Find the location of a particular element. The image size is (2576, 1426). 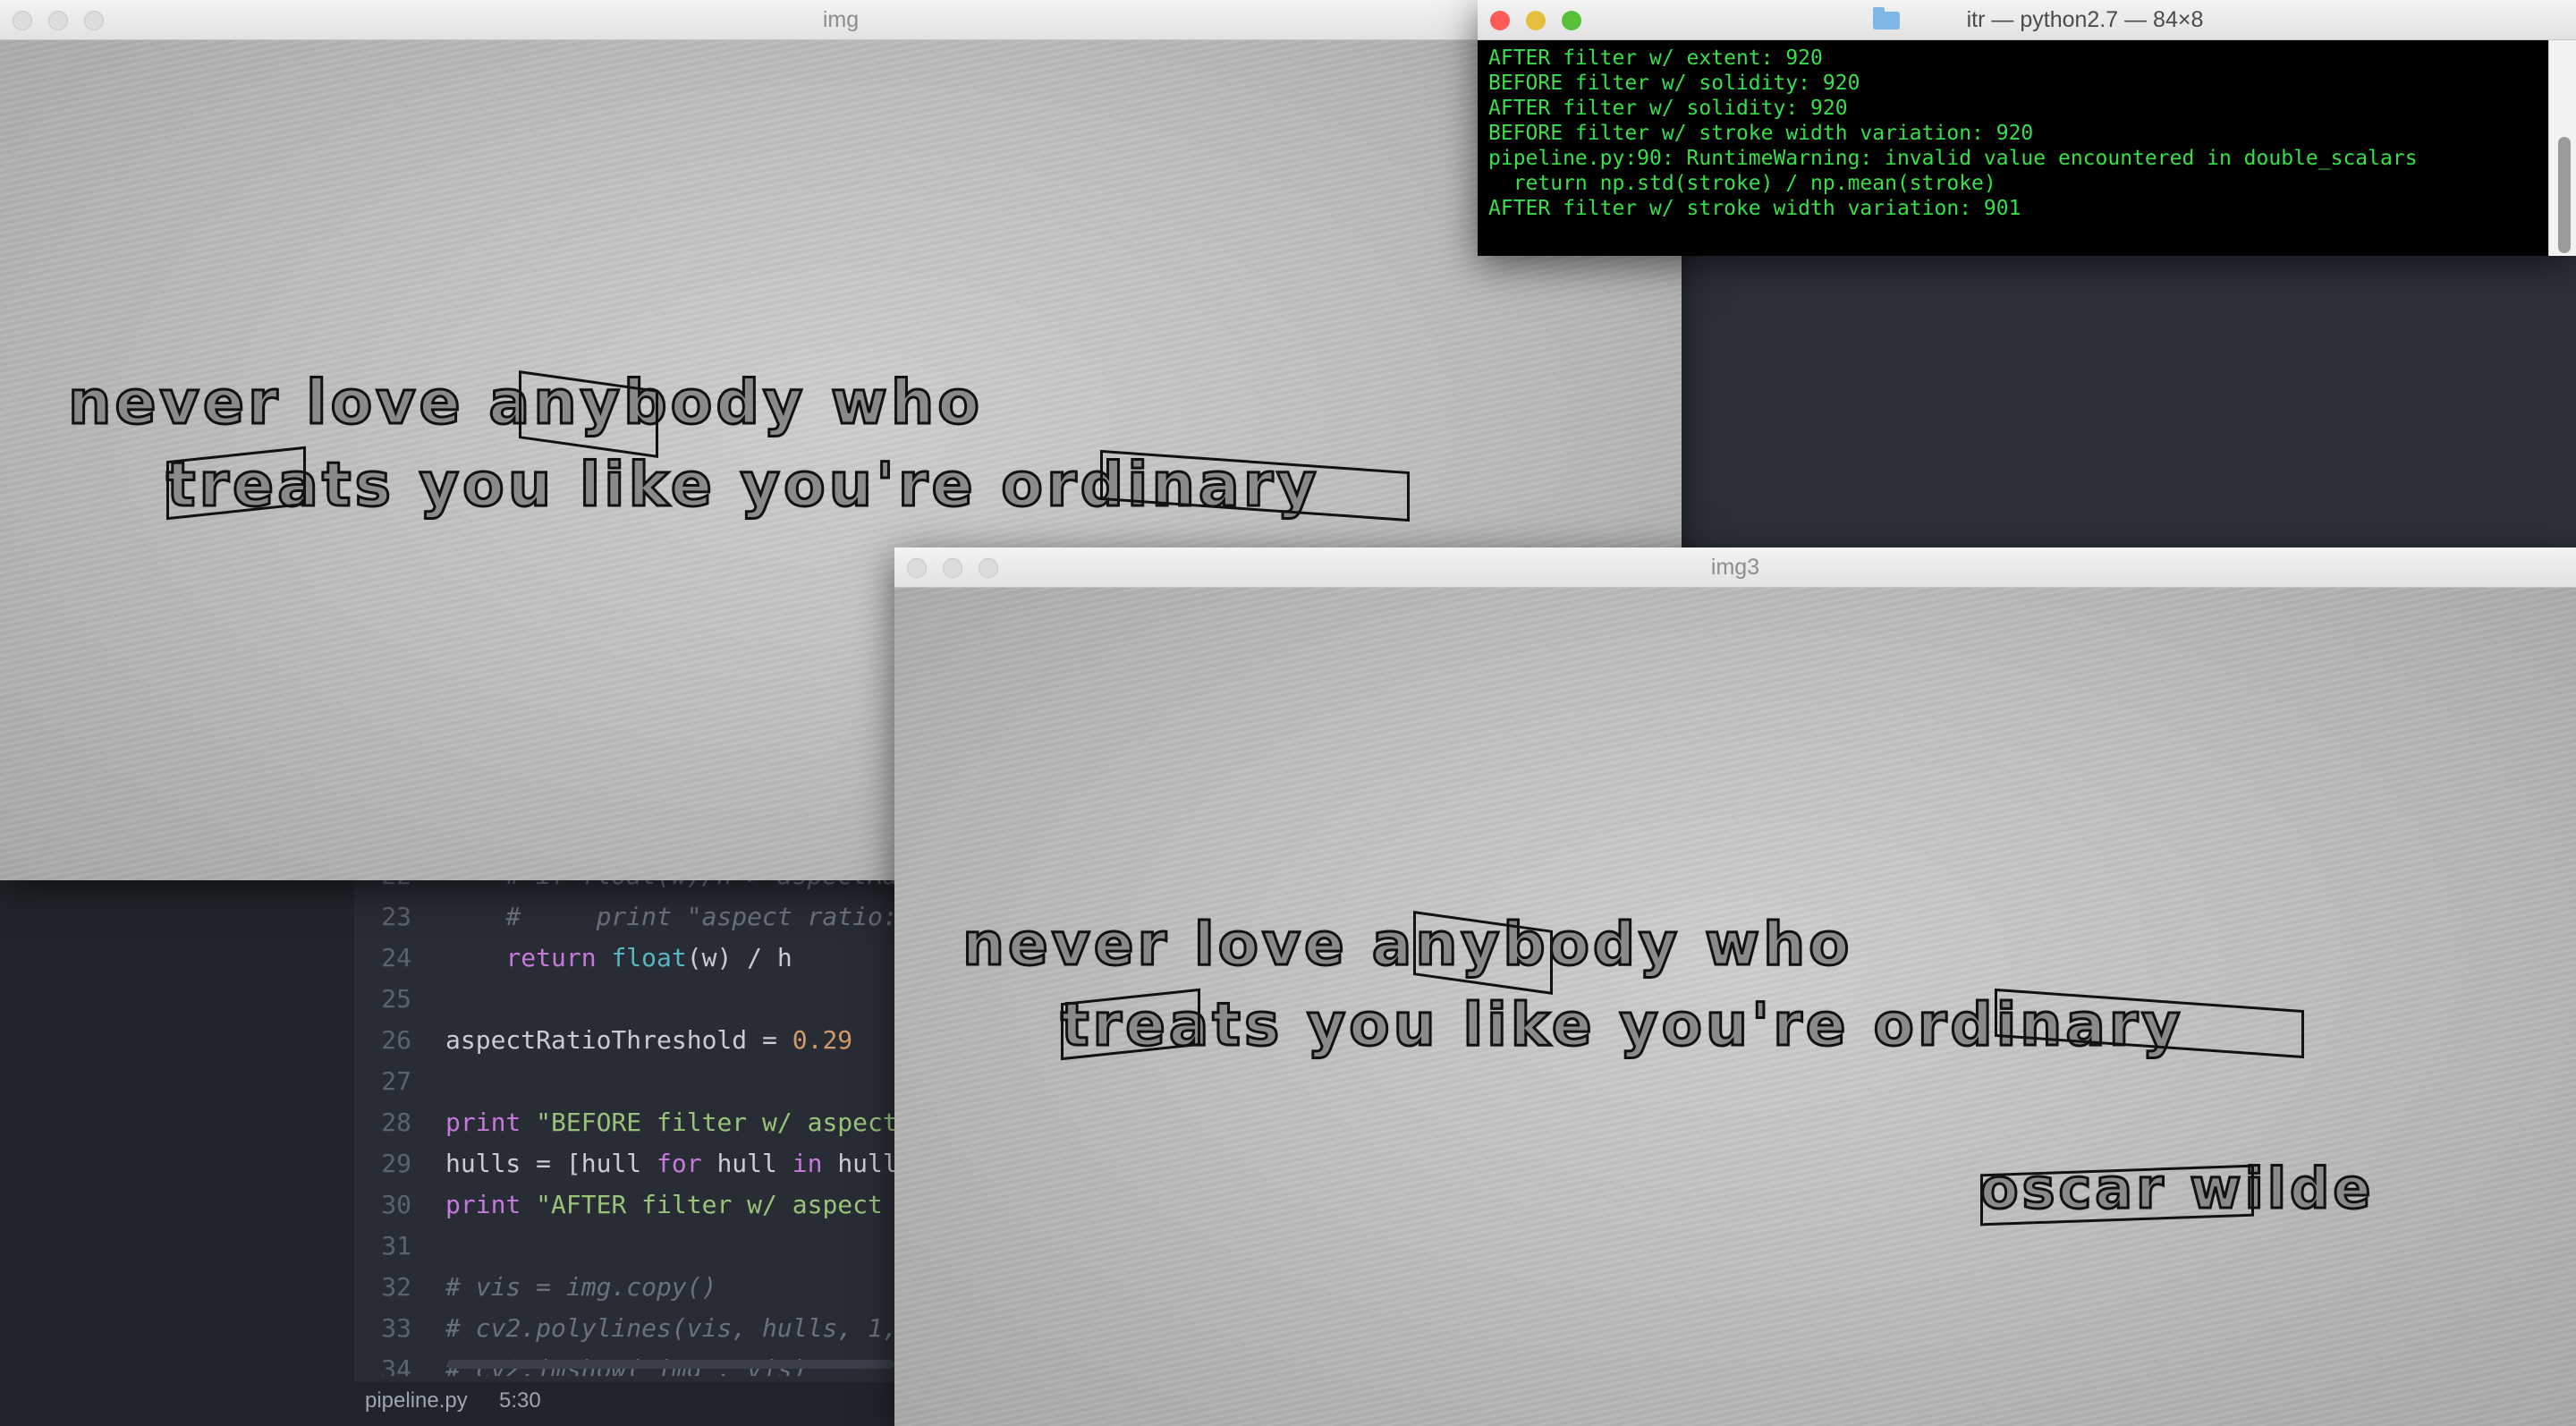

editor-right-pane is located at coordinates (2129, 400).